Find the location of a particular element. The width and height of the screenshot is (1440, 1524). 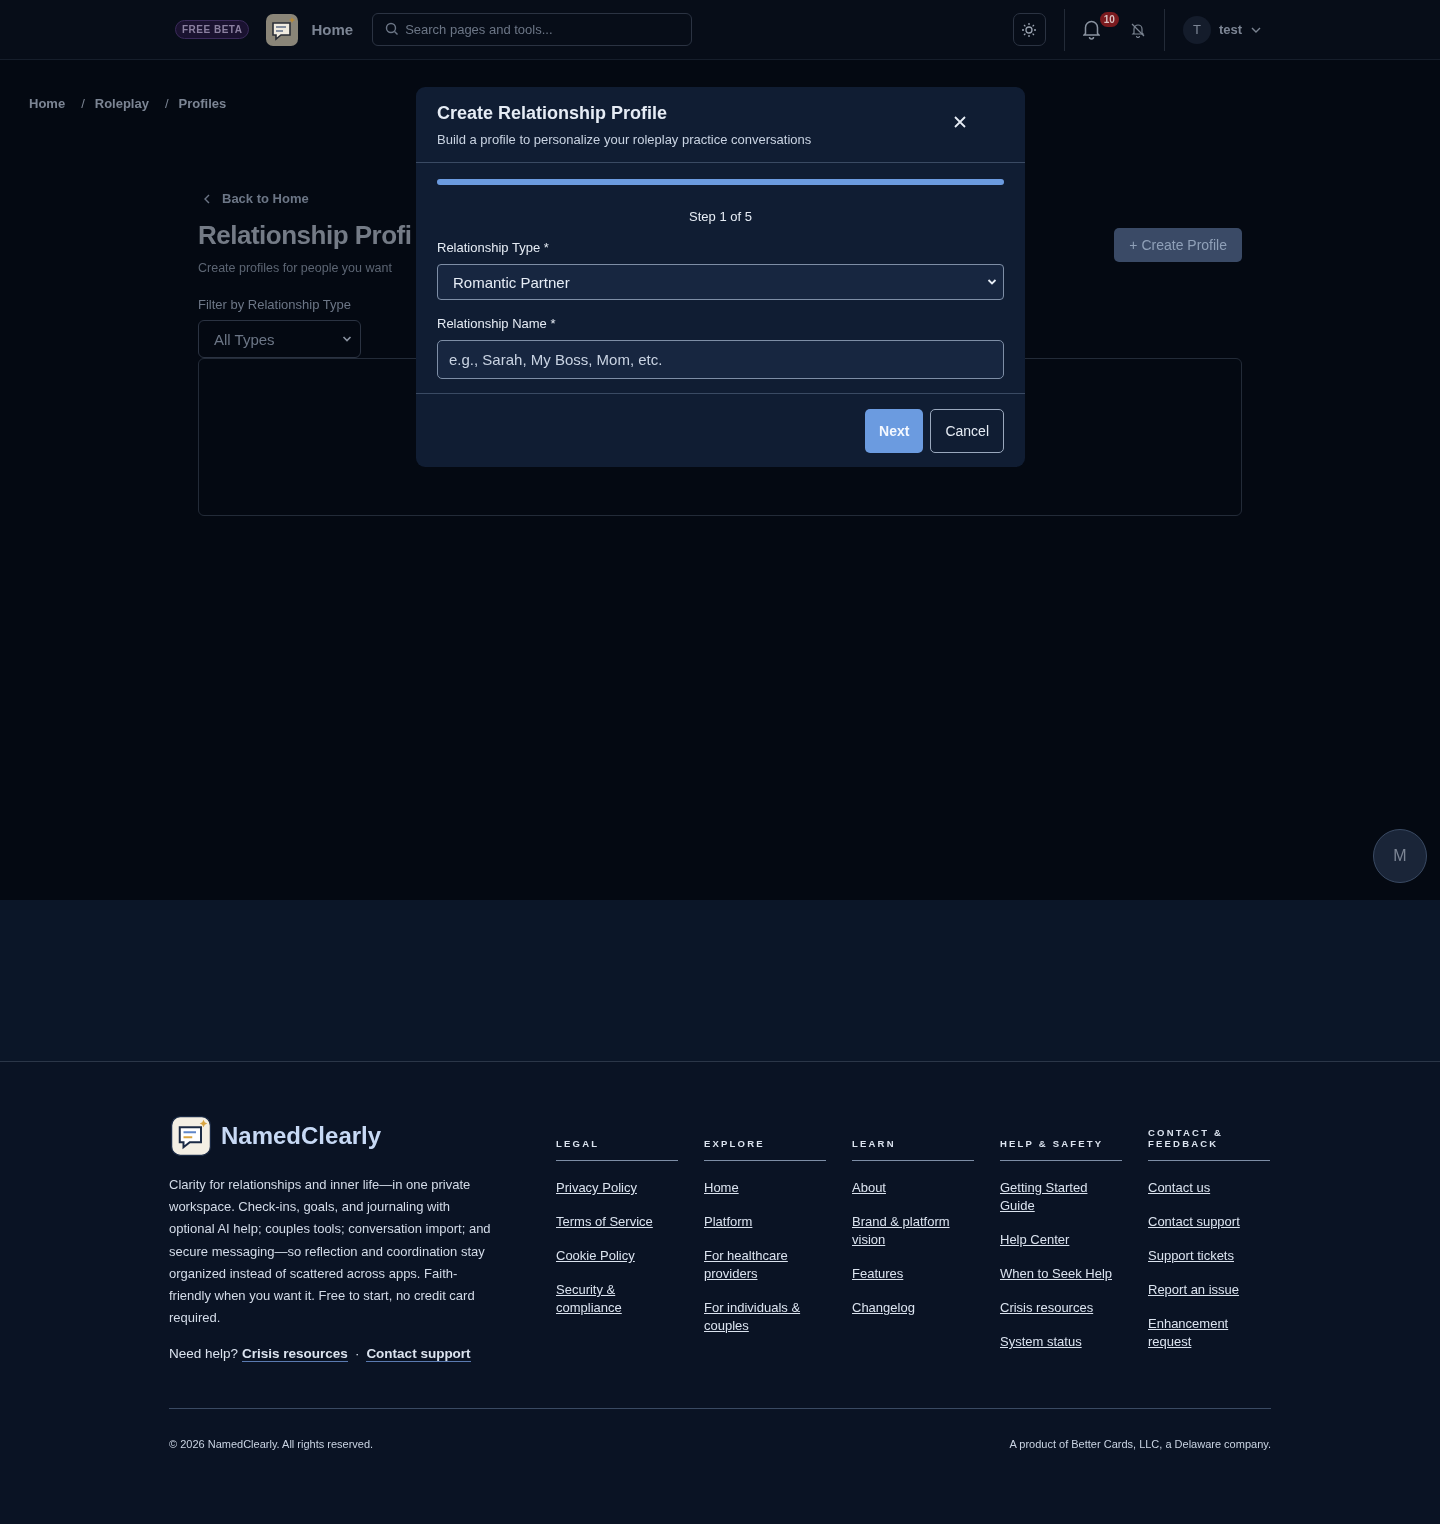

filter-select: All Types is located at coordinates (279, 339).